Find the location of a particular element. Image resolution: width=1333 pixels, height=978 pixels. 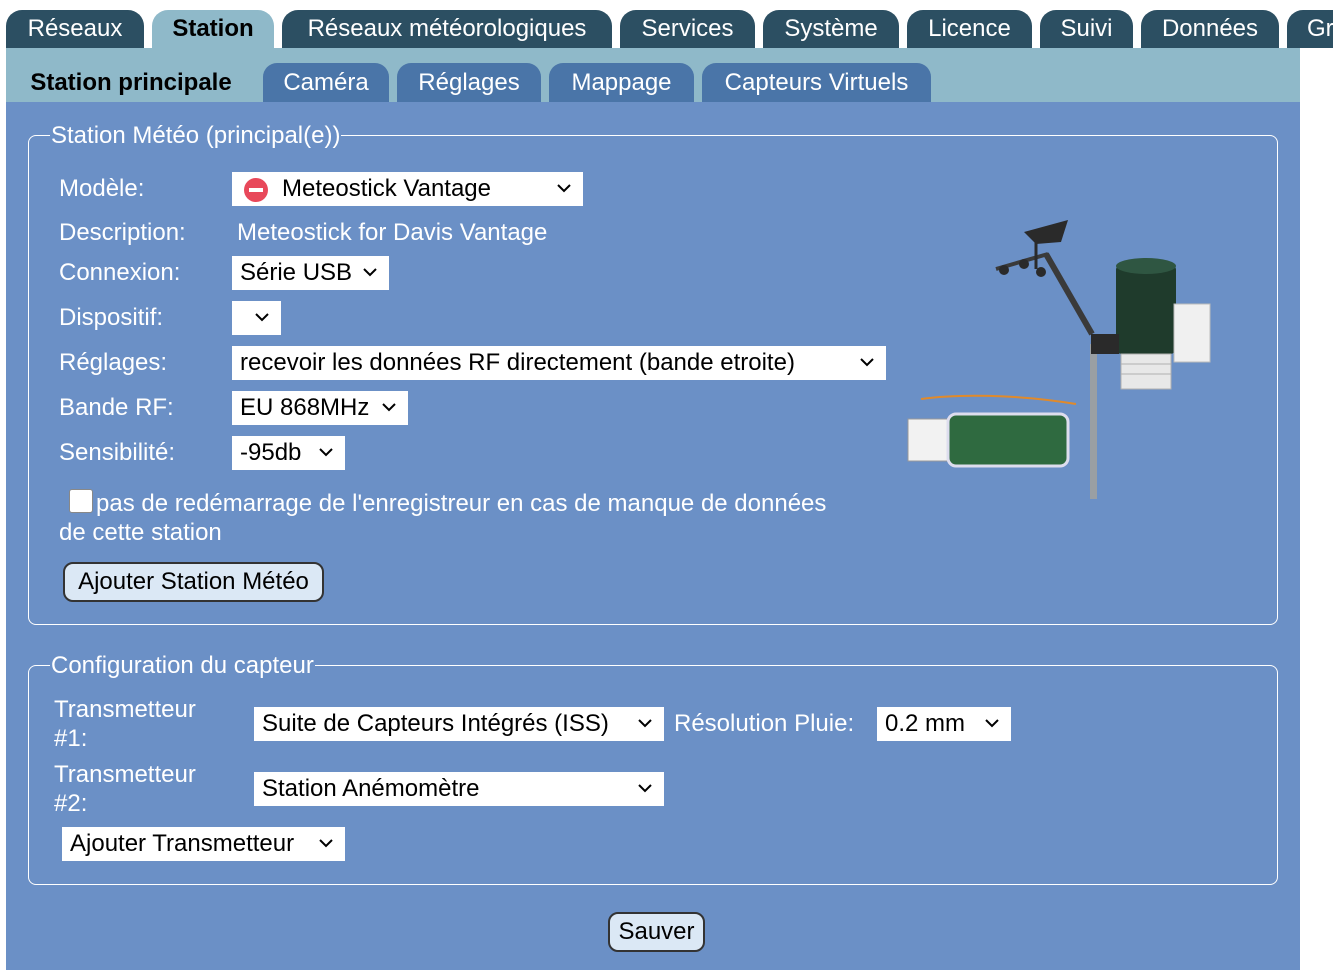

add-transmitter-select: Ajouter Transmetteur is located at coordinates (203, 844).